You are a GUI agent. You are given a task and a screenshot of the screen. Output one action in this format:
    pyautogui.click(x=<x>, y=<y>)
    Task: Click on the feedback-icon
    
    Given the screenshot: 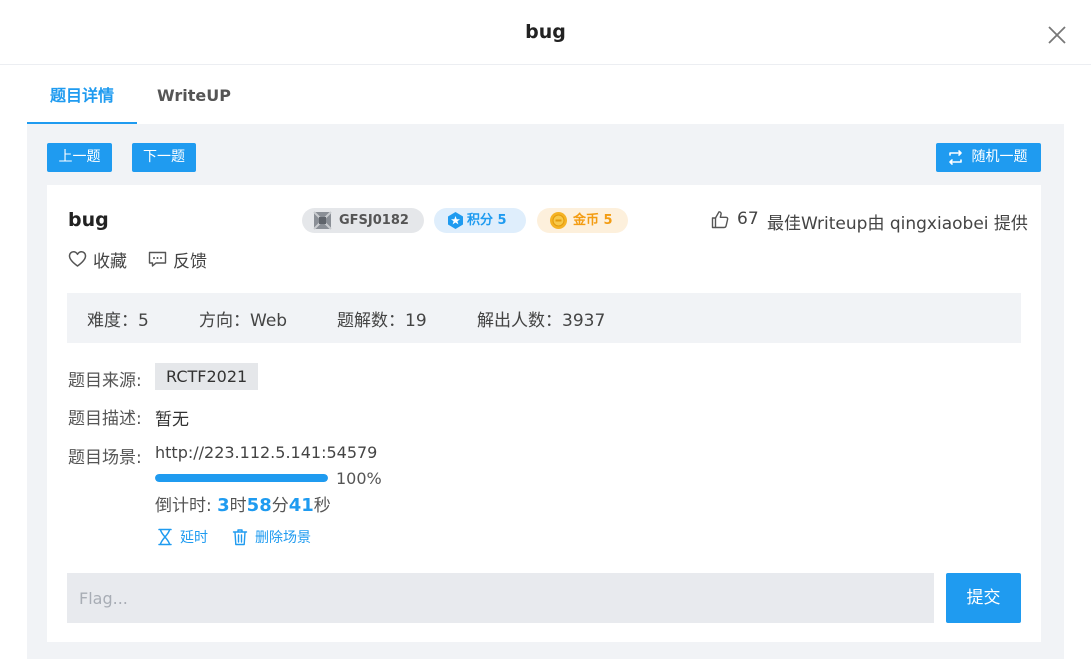 What is the action you would take?
    pyautogui.click(x=157, y=259)
    